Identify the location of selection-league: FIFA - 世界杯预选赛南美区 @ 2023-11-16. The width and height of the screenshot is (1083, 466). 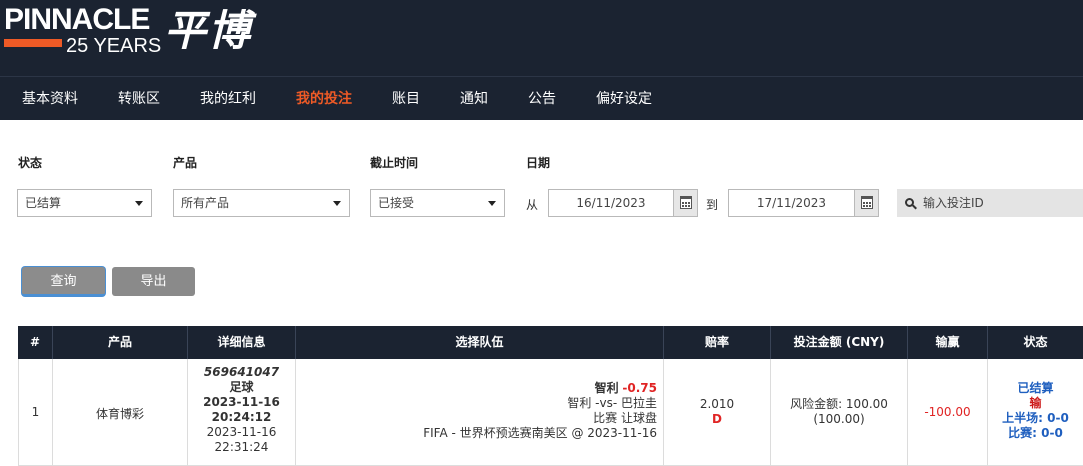
(540, 433).